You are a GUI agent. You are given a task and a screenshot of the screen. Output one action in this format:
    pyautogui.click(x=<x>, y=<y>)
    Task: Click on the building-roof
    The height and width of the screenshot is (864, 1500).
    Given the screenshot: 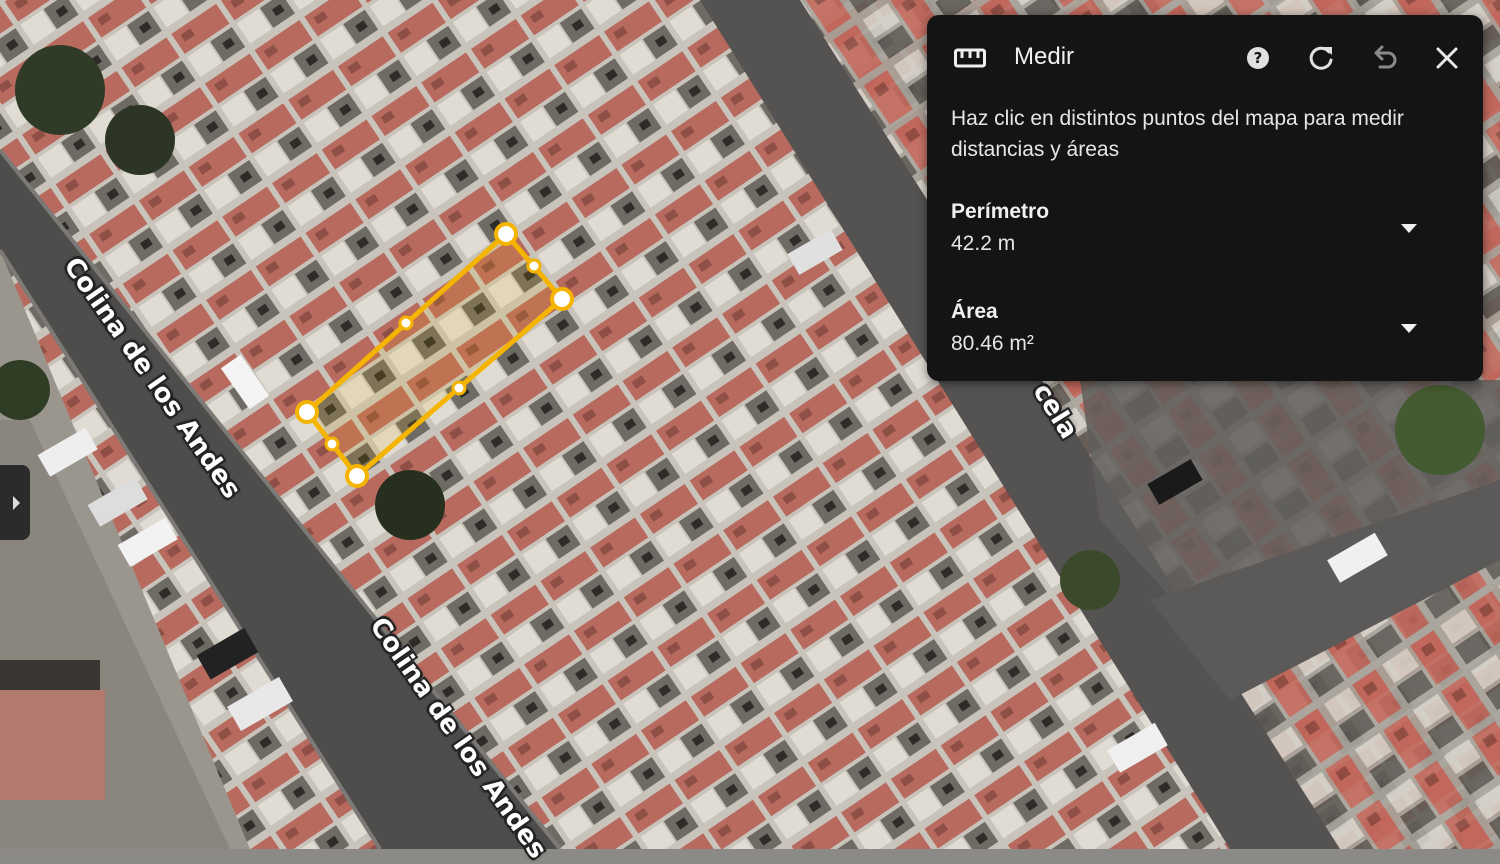 What is the action you would take?
    pyautogui.click(x=52, y=745)
    